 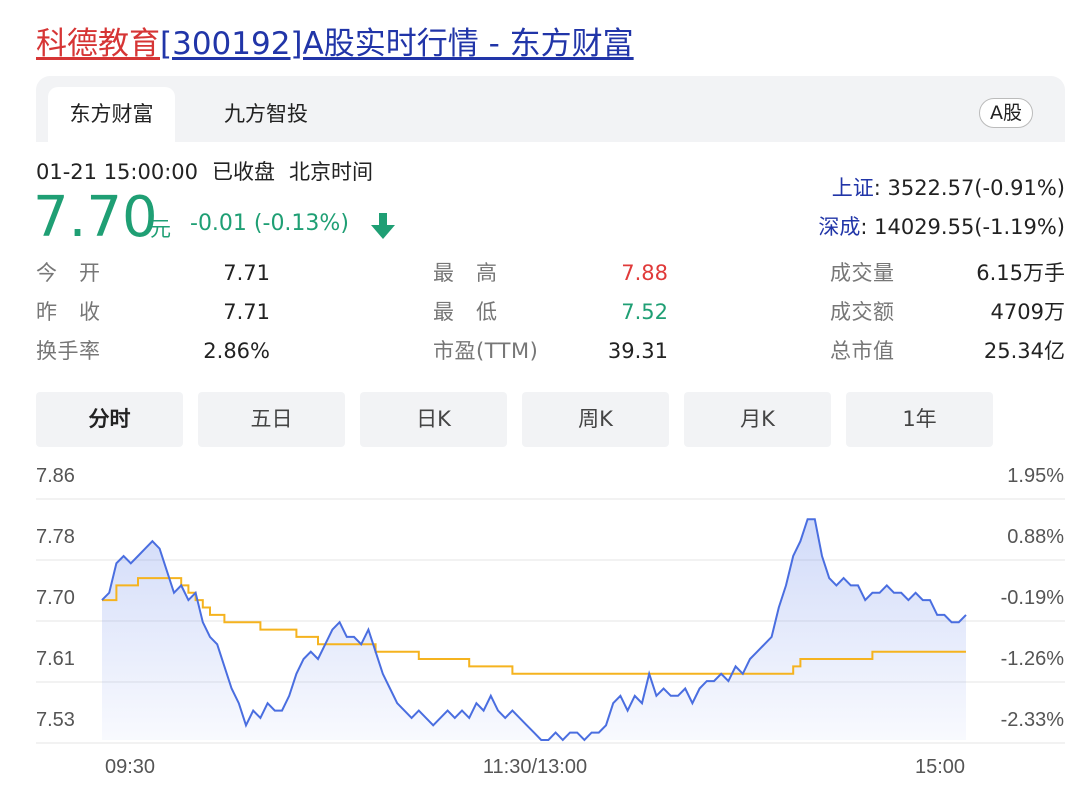 What do you see at coordinates (266, 114) in the screenshot?
I see `tab-jiufang: 九方智投` at bounding box center [266, 114].